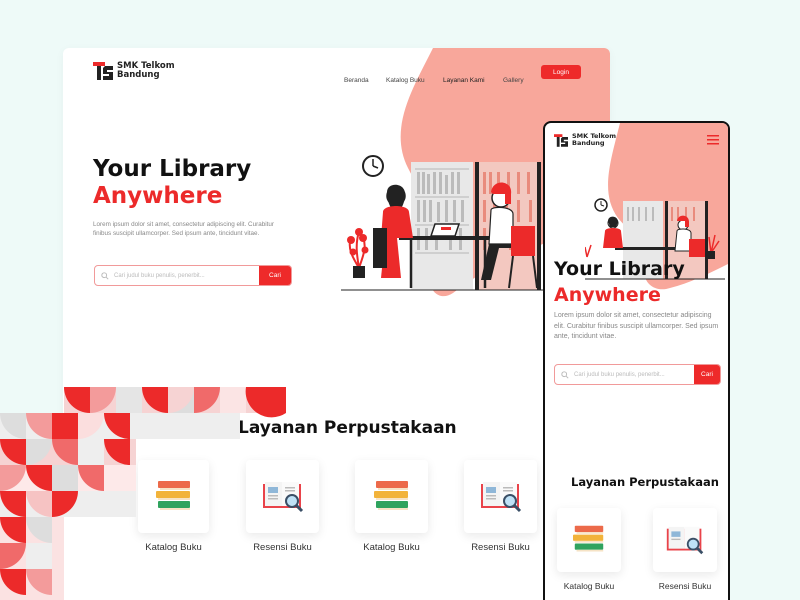  Describe the element at coordinates (619, 269) in the screenshot. I see `mobile-hero-title-line1: Your Library` at that location.